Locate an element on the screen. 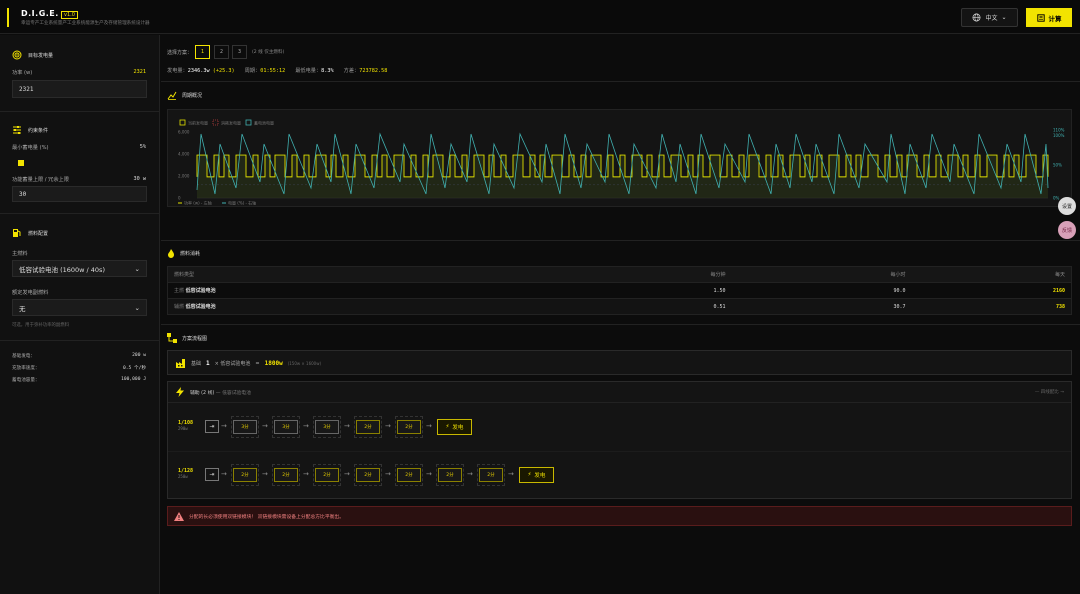 The image size is (1080, 594). fuel-pump-icon is located at coordinates (17, 233).